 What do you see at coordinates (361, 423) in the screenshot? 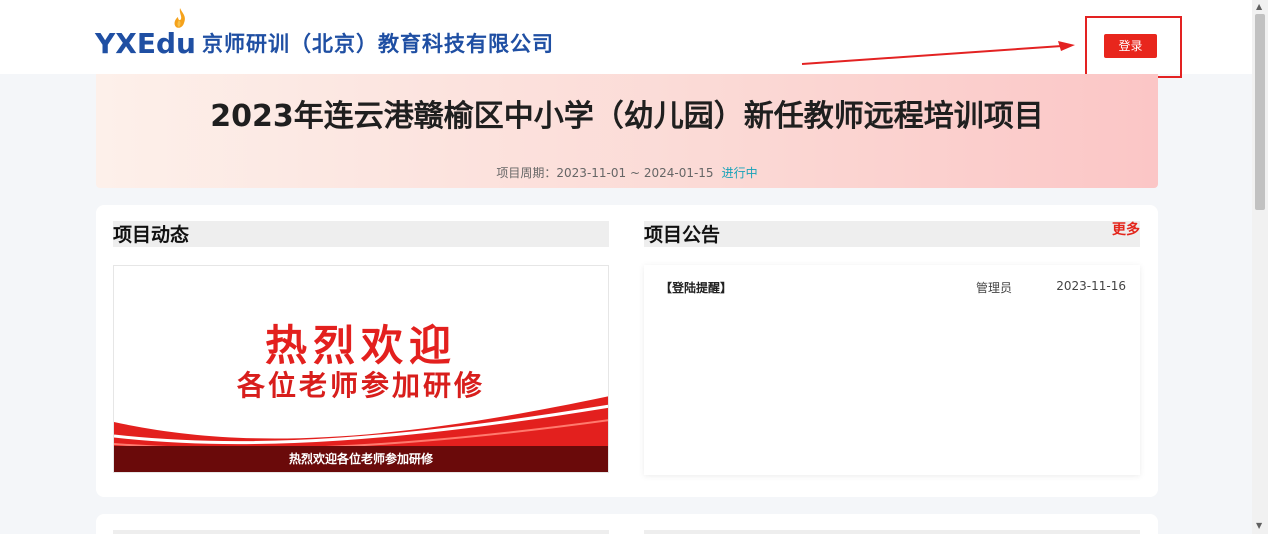
I see `red-wave-graphic` at bounding box center [361, 423].